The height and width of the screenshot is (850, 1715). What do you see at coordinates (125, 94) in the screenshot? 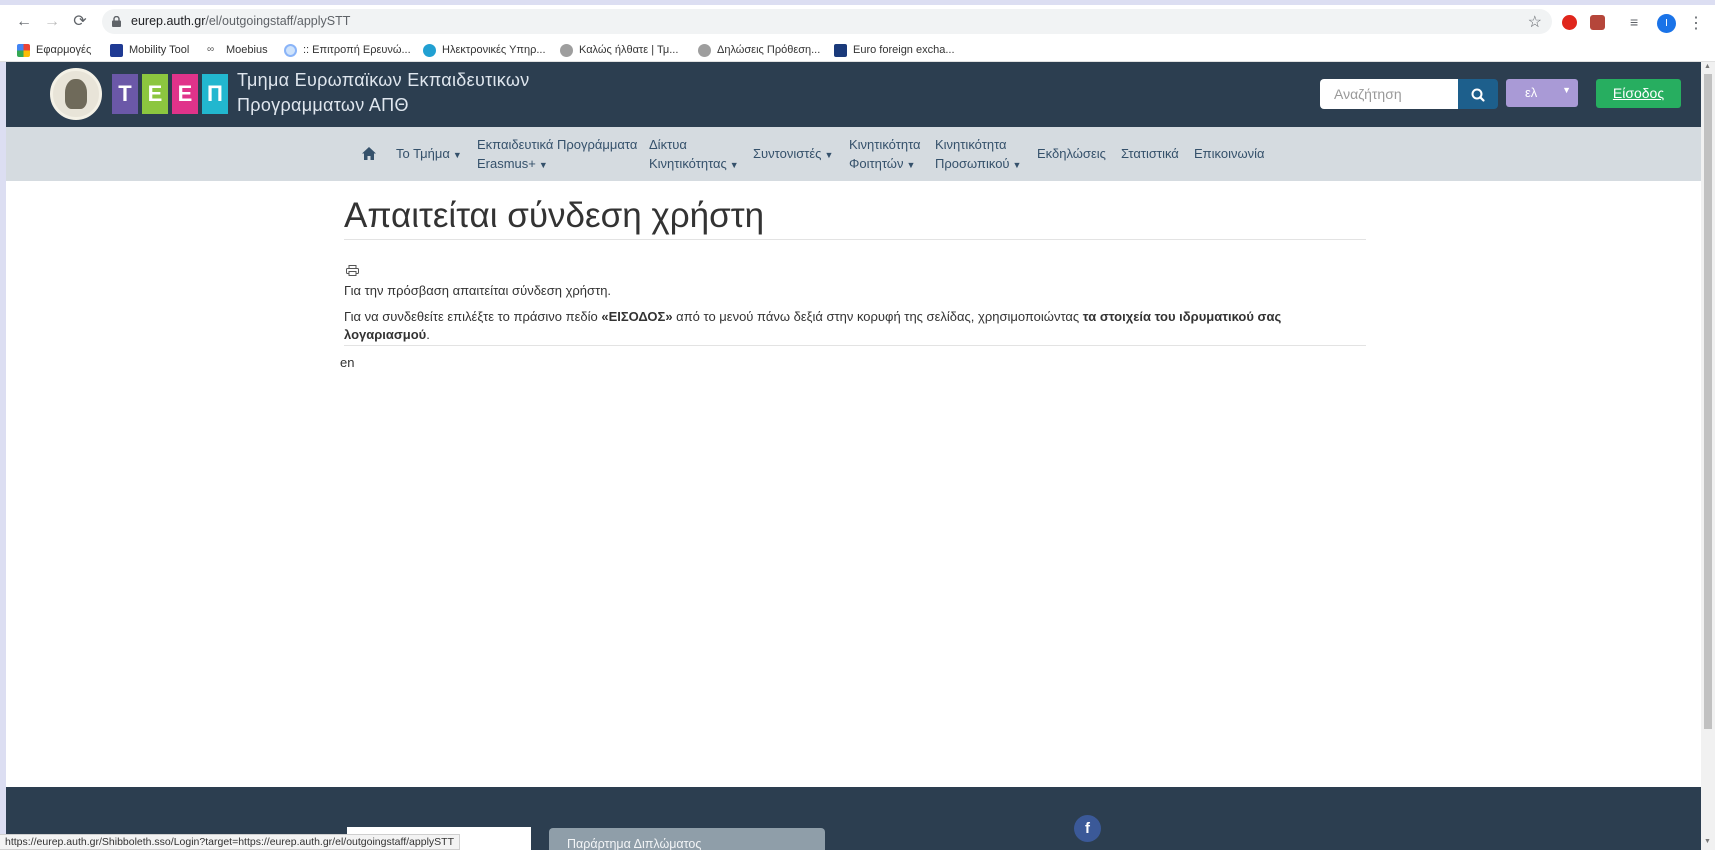
I see `logo-tile: Τ` at bounding box center [125, 94].